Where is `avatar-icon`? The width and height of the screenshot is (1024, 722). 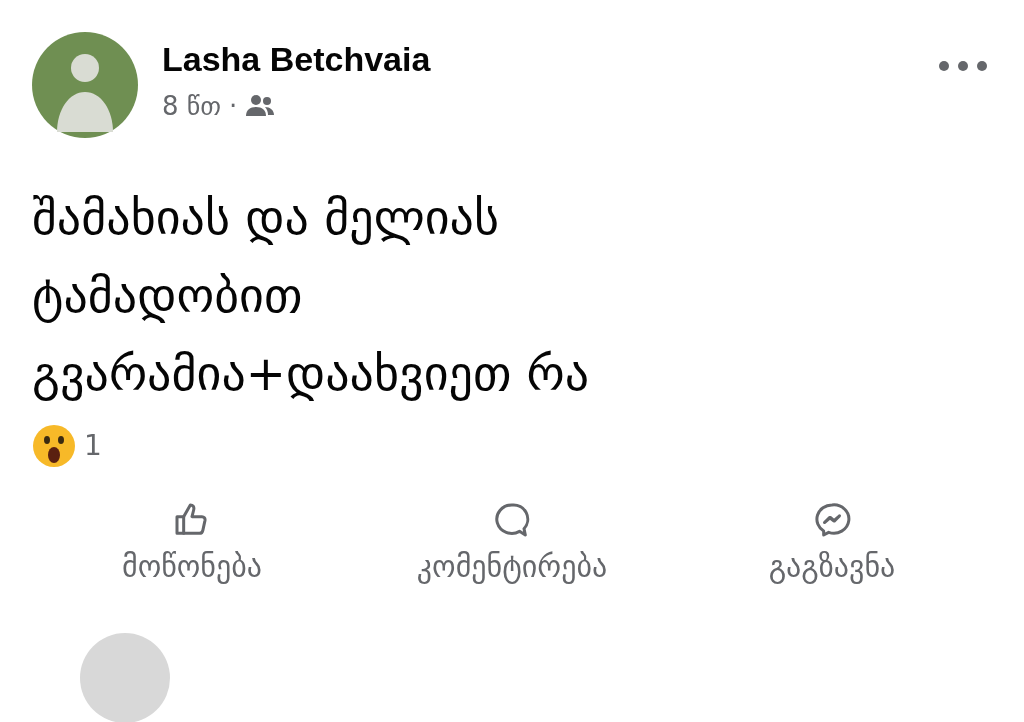
avatar-icon is located at coordinates (85, 85).